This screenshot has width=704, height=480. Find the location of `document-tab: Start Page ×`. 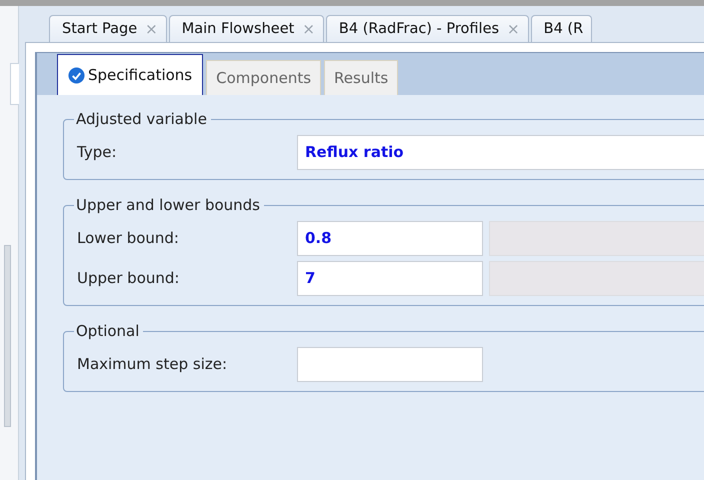

document-tab: Start Page × is located at coordinates (108, 28).